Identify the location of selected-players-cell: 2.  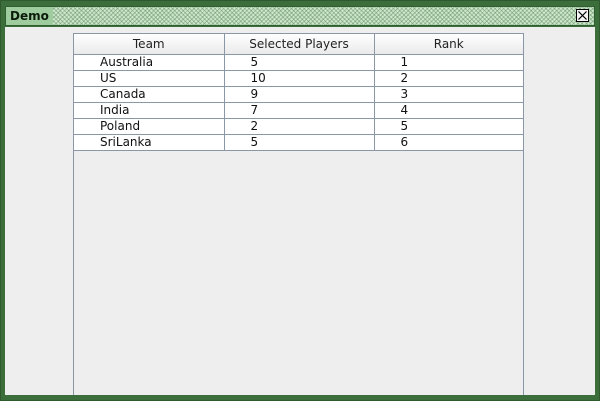
(299, 126).